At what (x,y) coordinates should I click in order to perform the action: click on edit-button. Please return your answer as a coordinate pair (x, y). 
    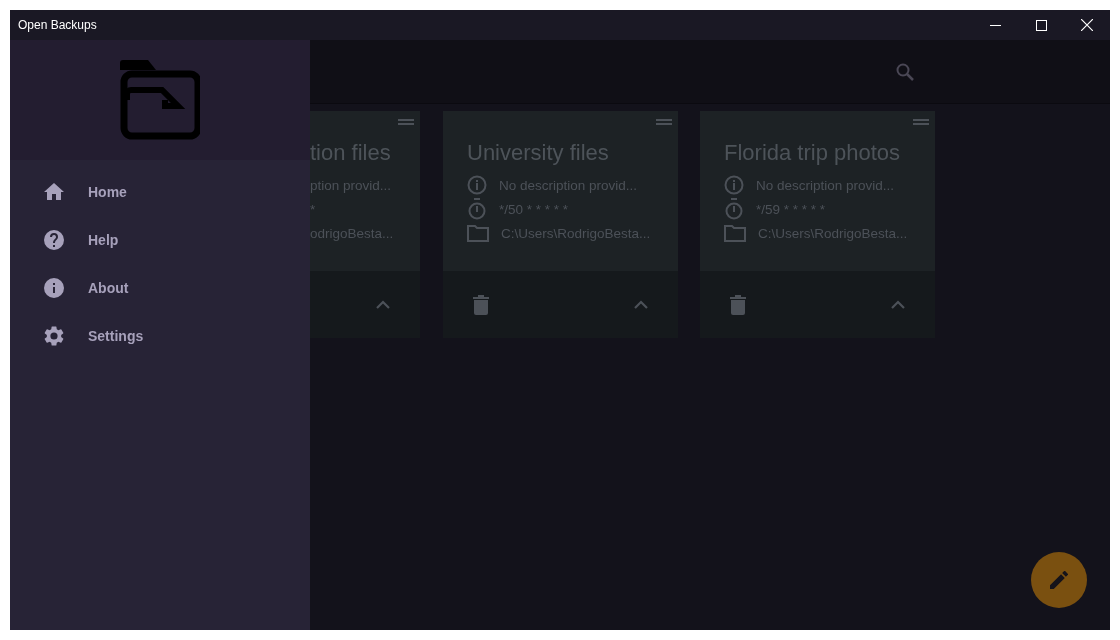
    Looking at the image, I should click on (1059, 580).